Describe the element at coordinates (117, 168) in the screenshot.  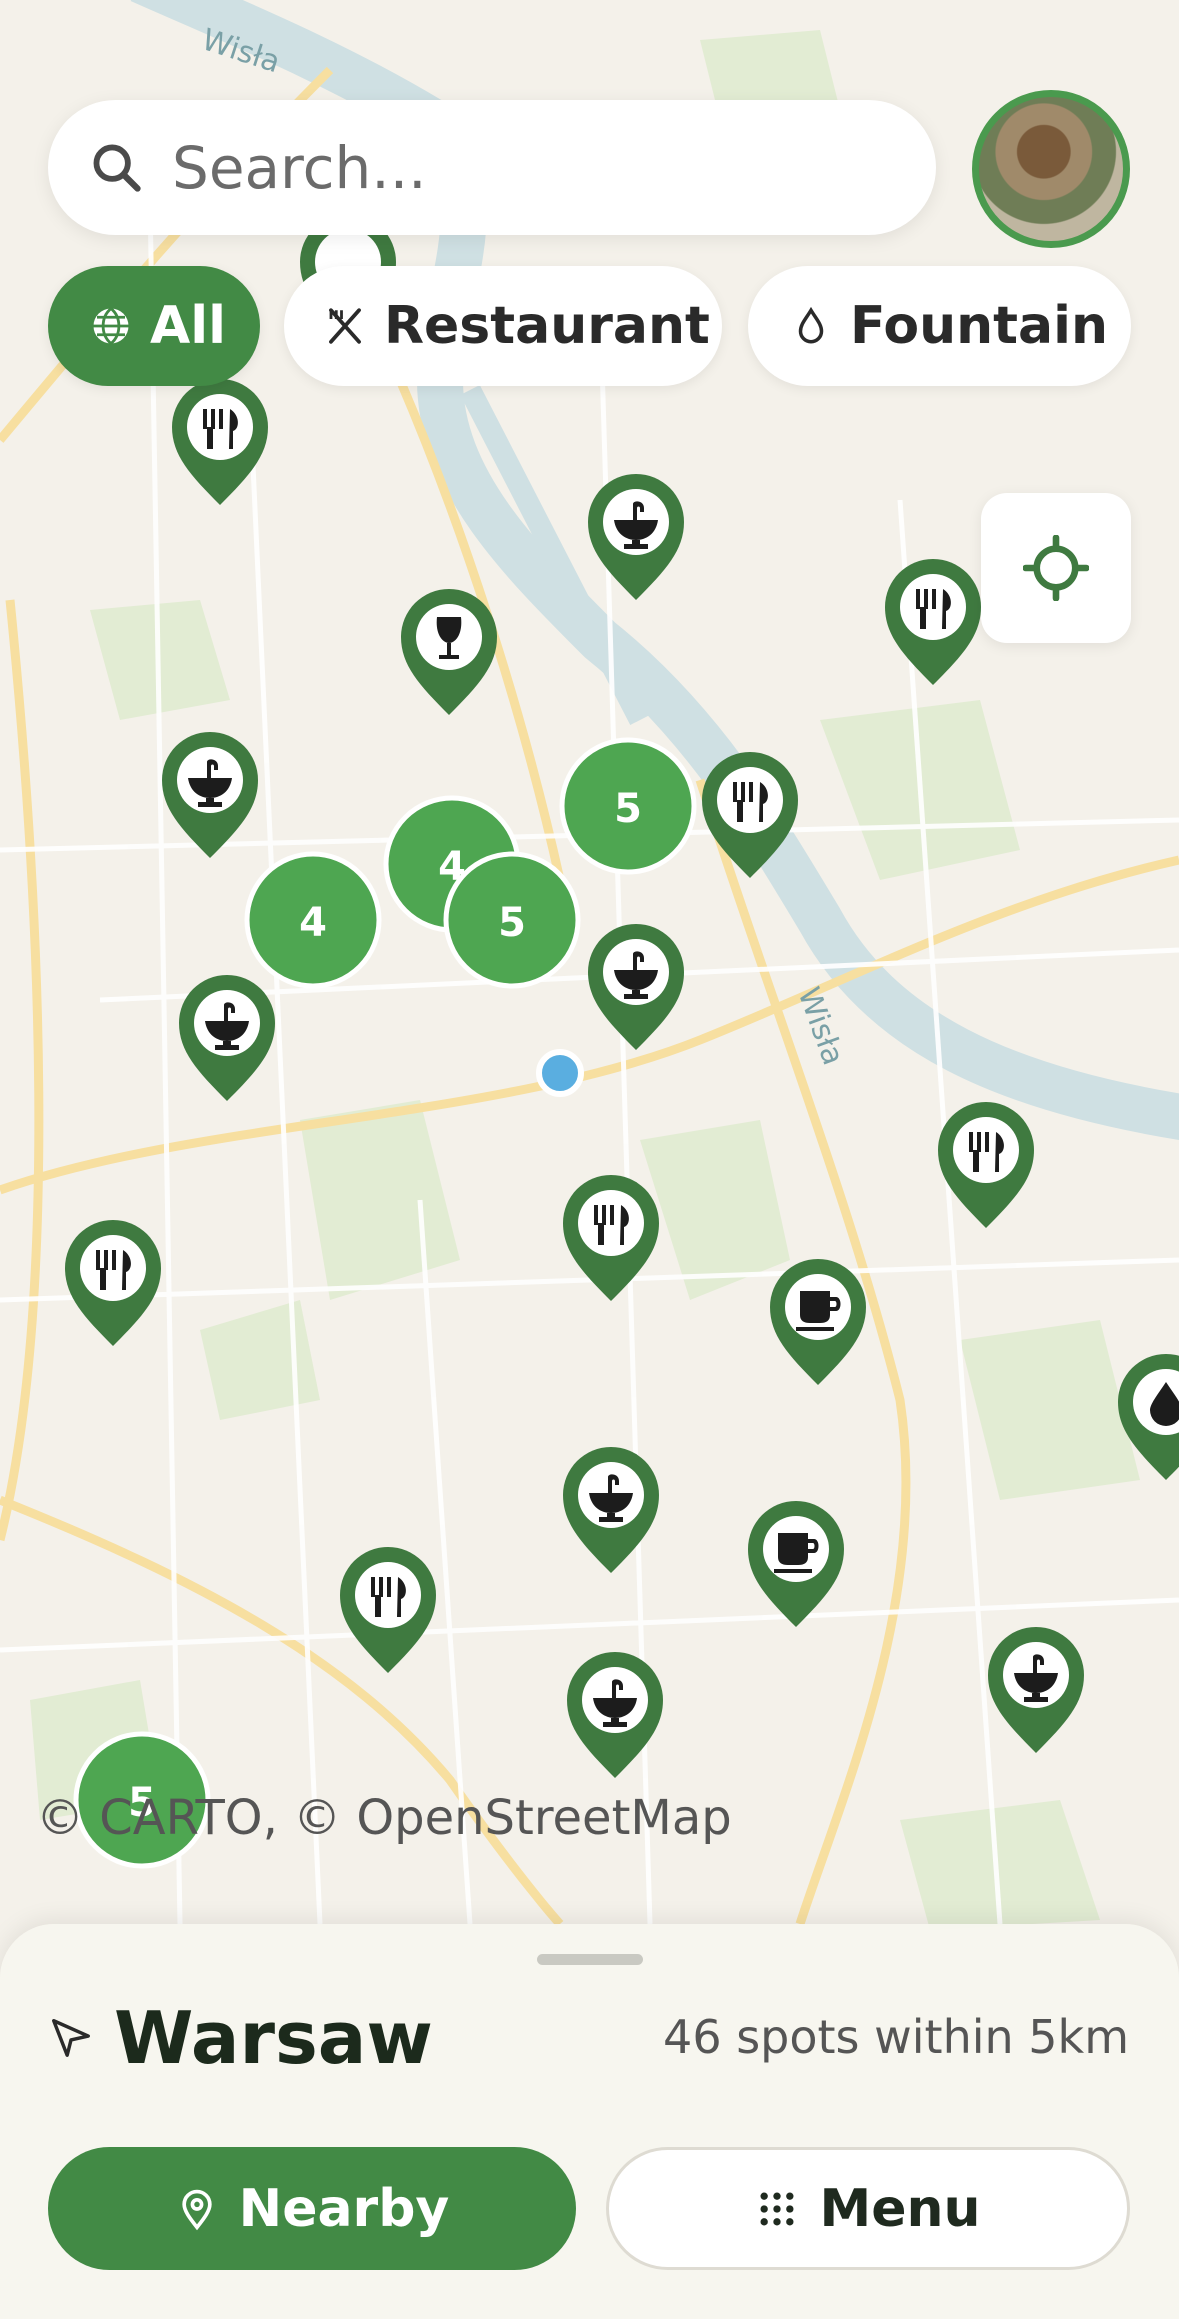
I see `search-icon` at that location.